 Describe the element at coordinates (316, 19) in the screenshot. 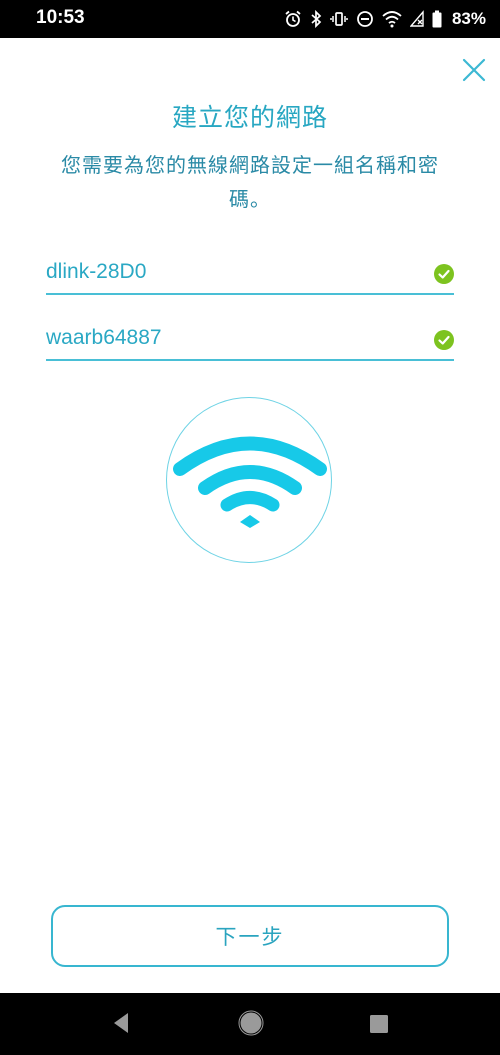

I see `bluetooth-icon` at that location.